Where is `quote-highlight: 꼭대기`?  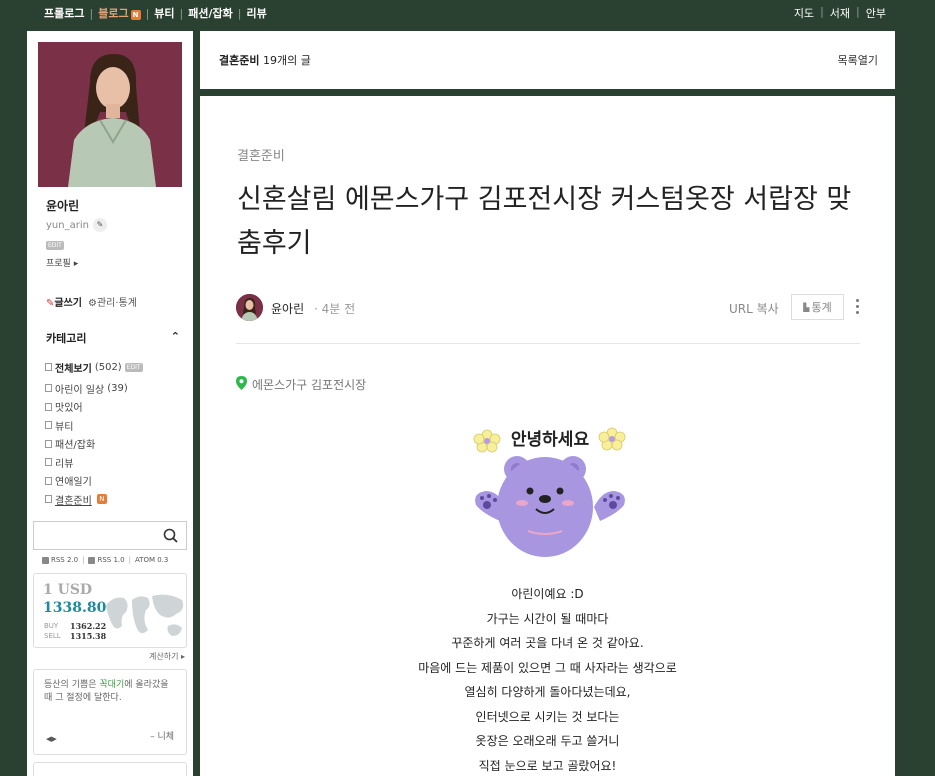
quote-highlight: 꼭대기 is located at coordinates (112, 685).